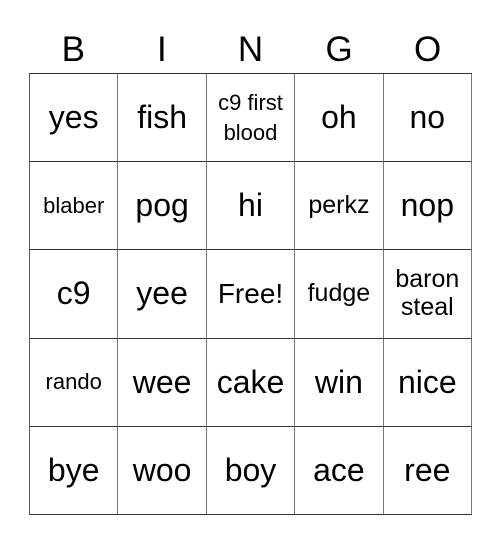 The height and width of the screenshot is (544, 500). What do you see at coordinates (162, 470) in the screenshot?
I see `bingo-cell: woo` at bounding box center [162, 470].